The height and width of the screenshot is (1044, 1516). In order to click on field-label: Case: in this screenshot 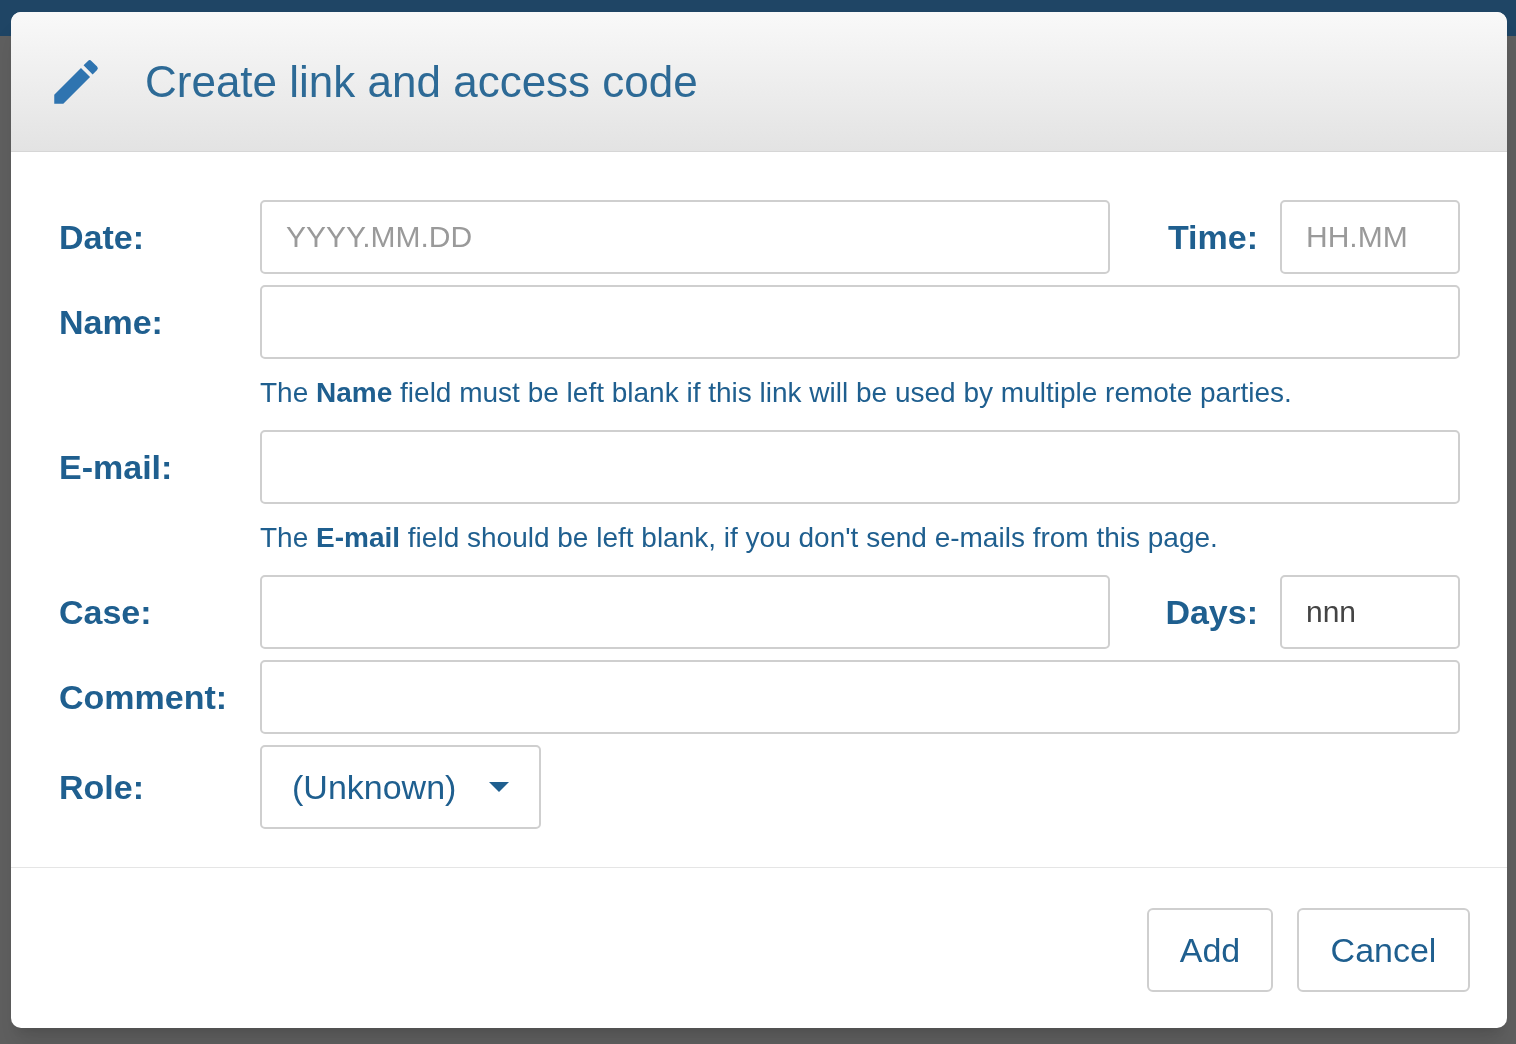, I will do `click(106, 612)`.